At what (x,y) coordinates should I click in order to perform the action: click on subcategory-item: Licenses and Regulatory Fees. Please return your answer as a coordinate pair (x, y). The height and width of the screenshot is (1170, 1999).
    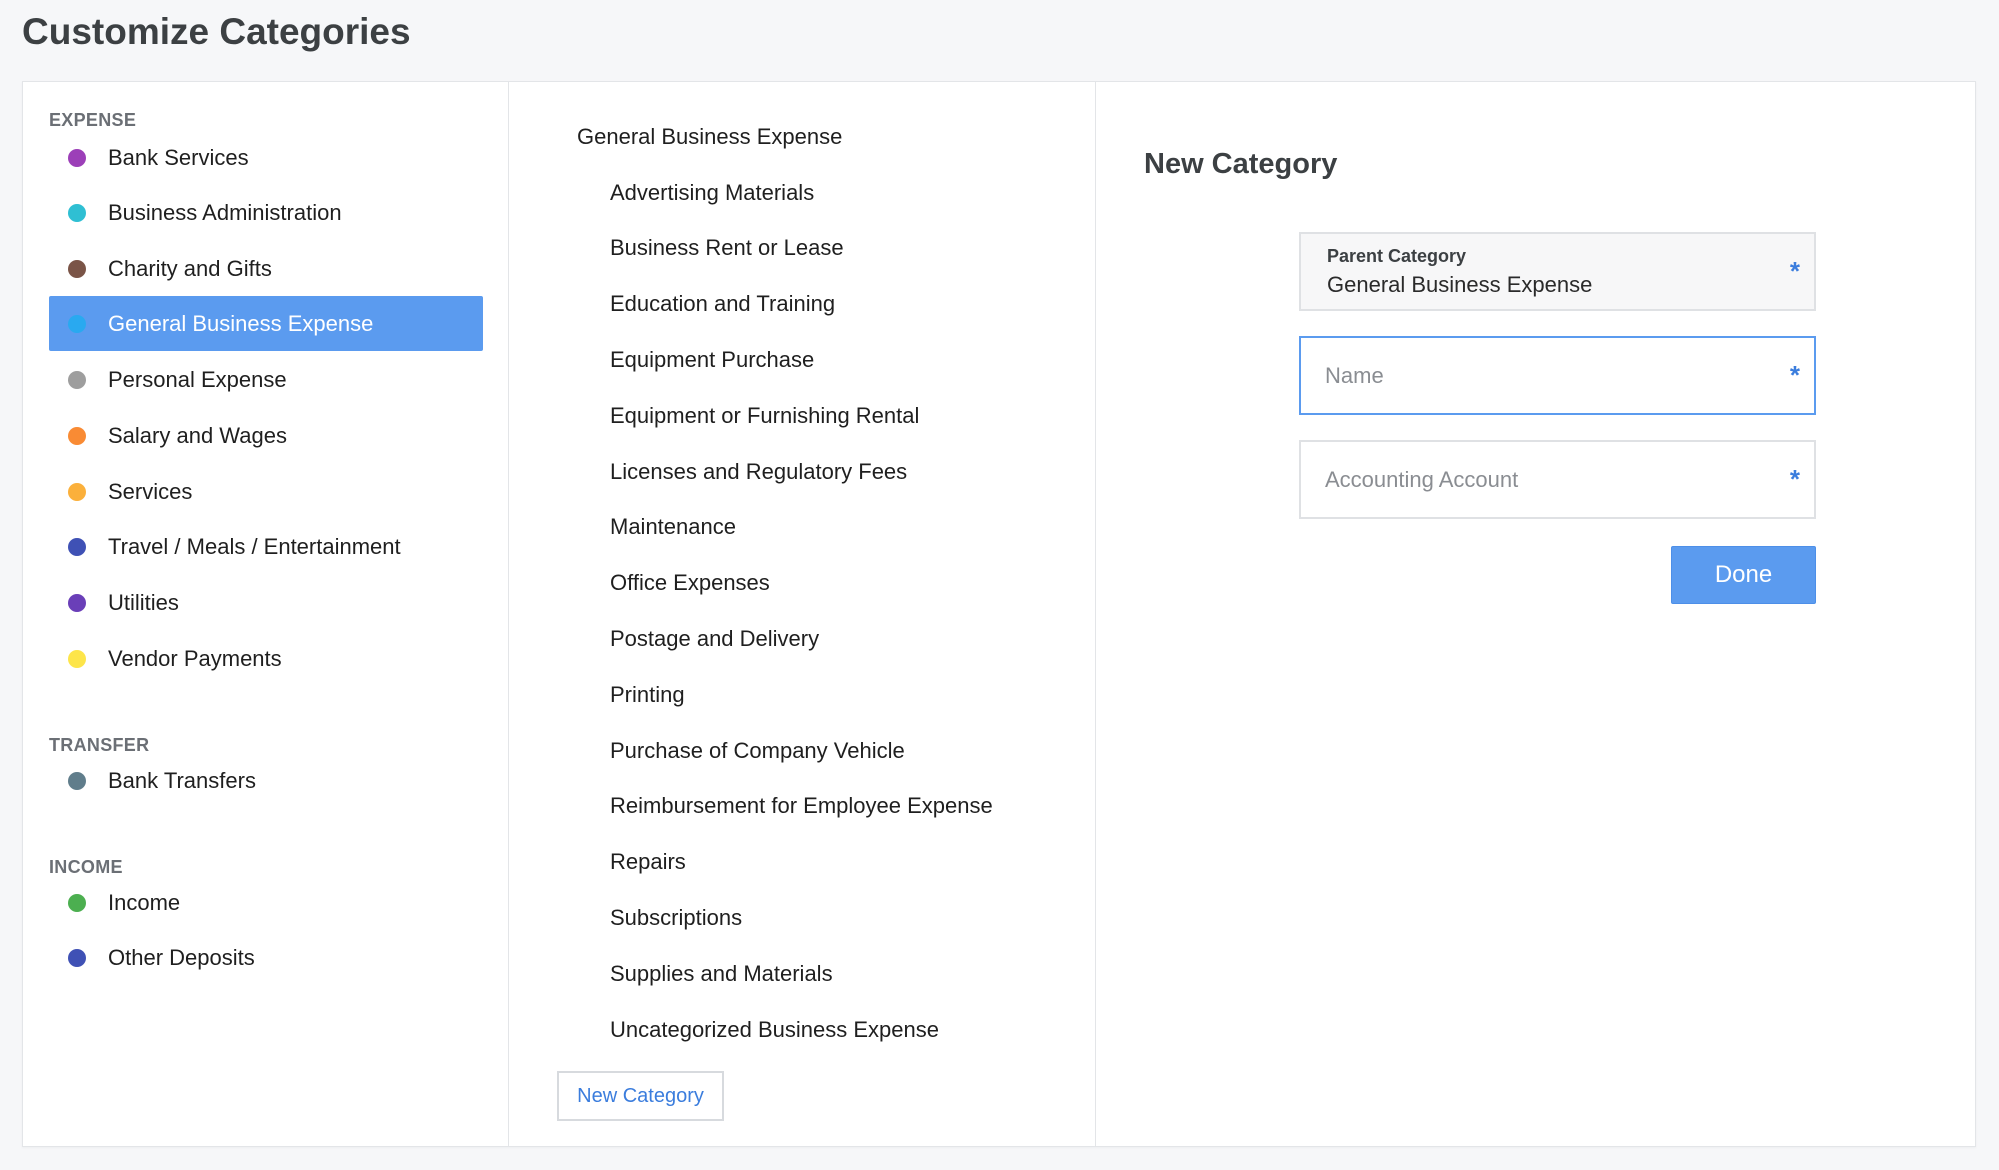
    Looking at the image, I should click on (758, 472).